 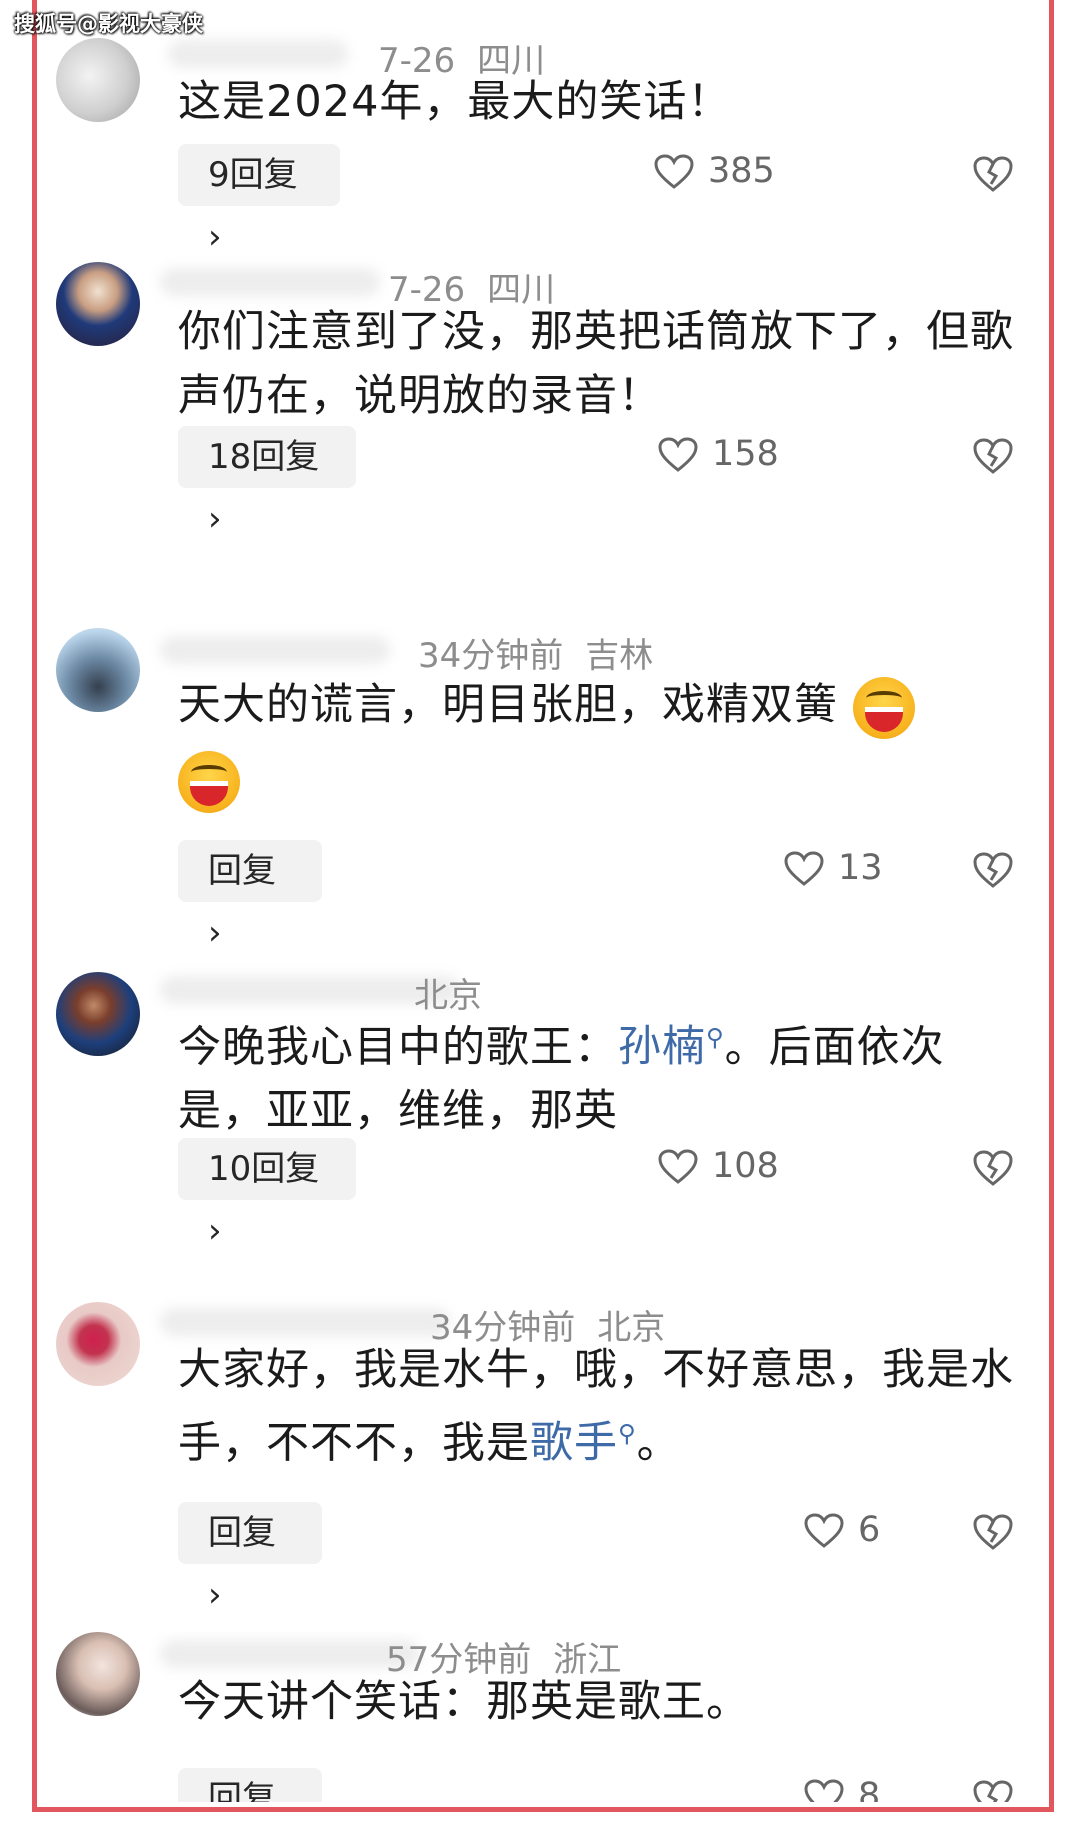 I want to click on like-button: 158, so click(x=718, y=454).